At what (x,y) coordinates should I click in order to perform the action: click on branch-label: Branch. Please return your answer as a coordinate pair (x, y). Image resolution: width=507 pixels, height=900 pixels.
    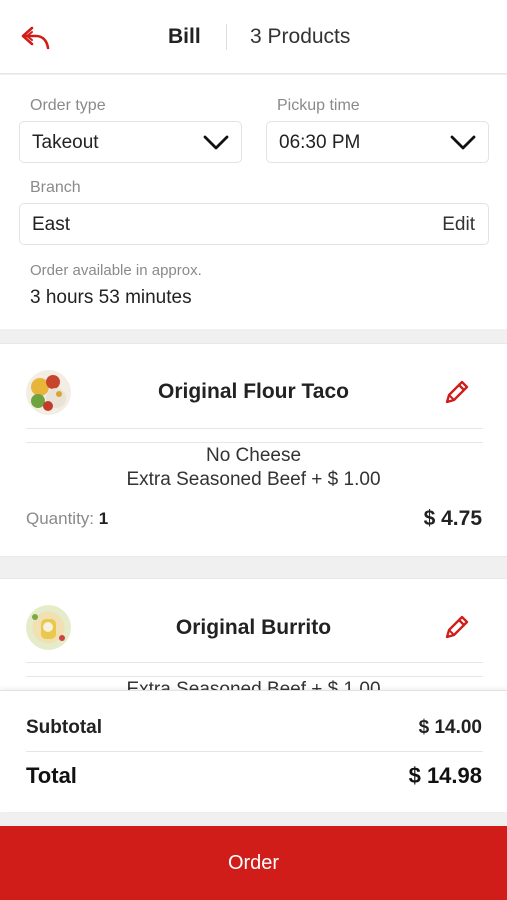
    Looking at the image, I should click on (55, 187).